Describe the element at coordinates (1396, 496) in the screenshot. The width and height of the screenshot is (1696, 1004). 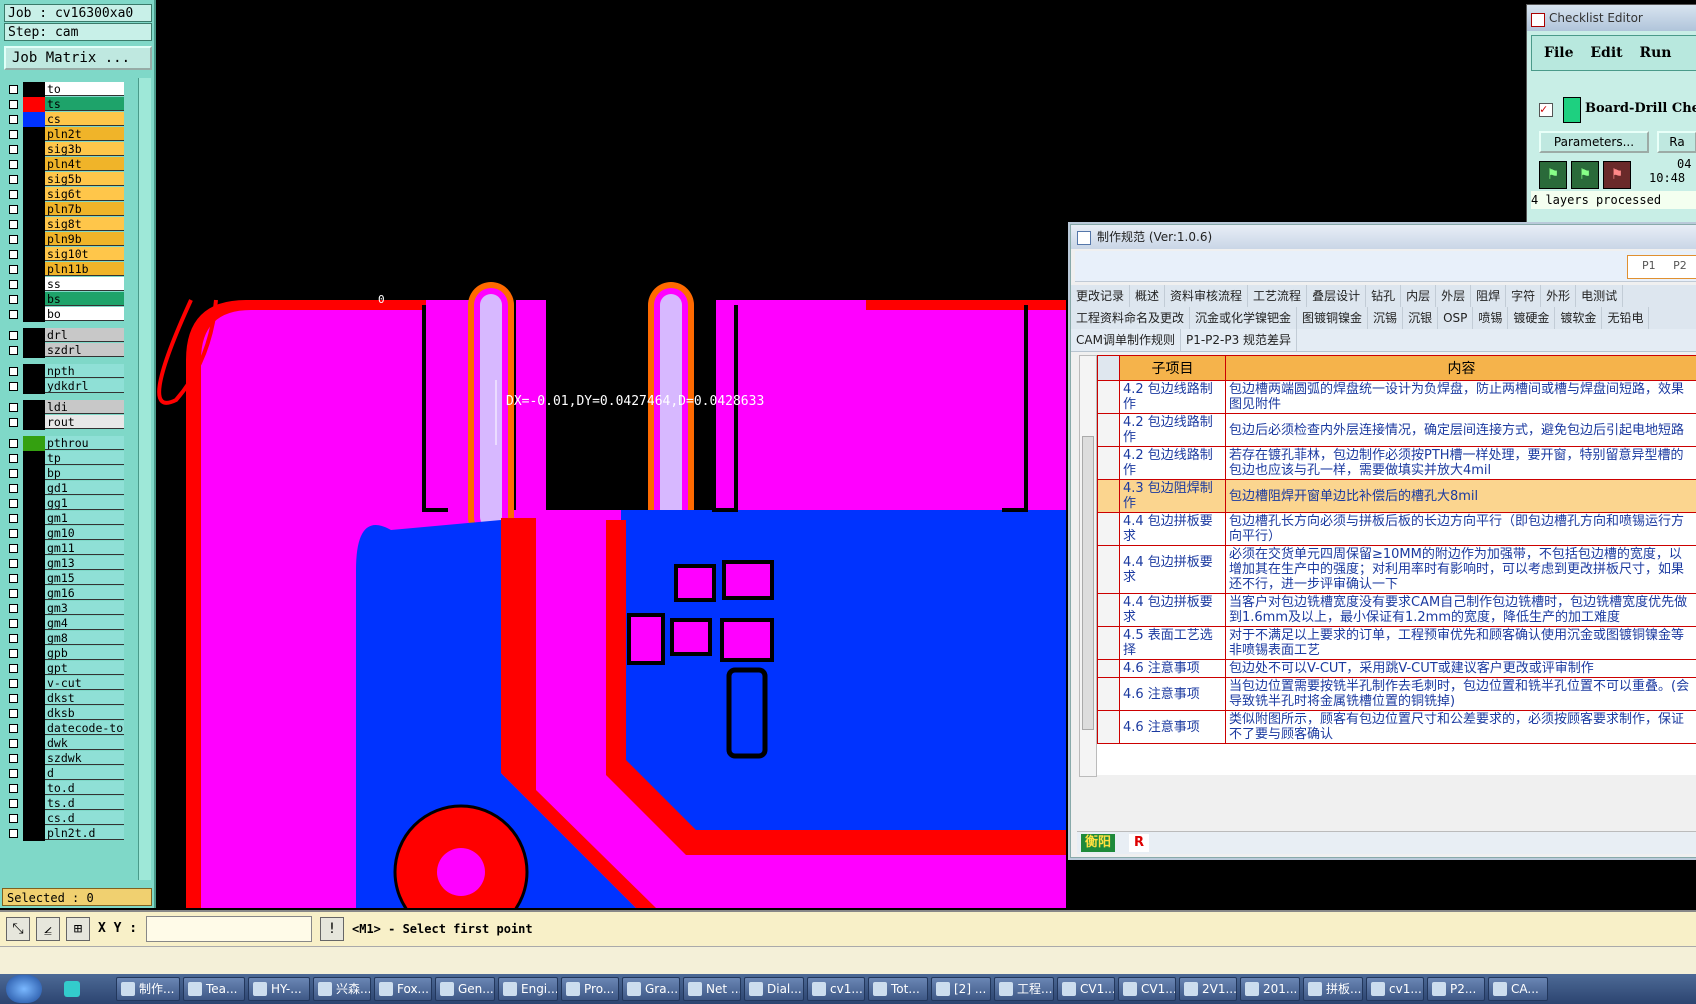
I see `spec-row: 4.3 包边阻焊制作 包边槽阻焊开窗单边比补偿后的槽孔大8mil` at that location.